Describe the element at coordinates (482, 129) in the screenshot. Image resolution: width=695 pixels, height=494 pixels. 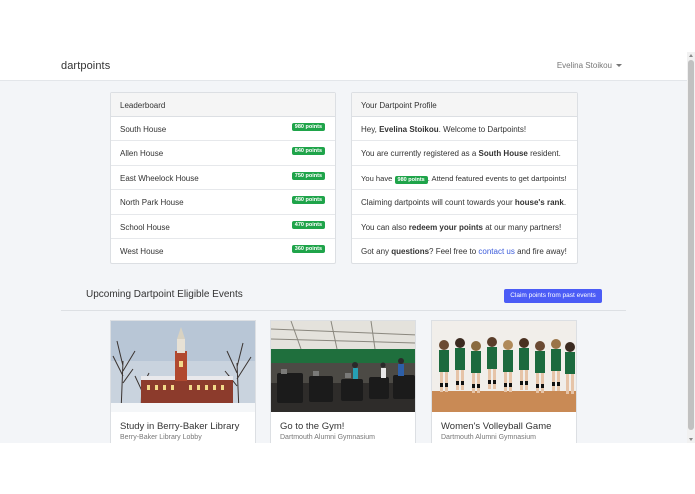
I see `text: . Welcome to Dartpoints!` at that location.